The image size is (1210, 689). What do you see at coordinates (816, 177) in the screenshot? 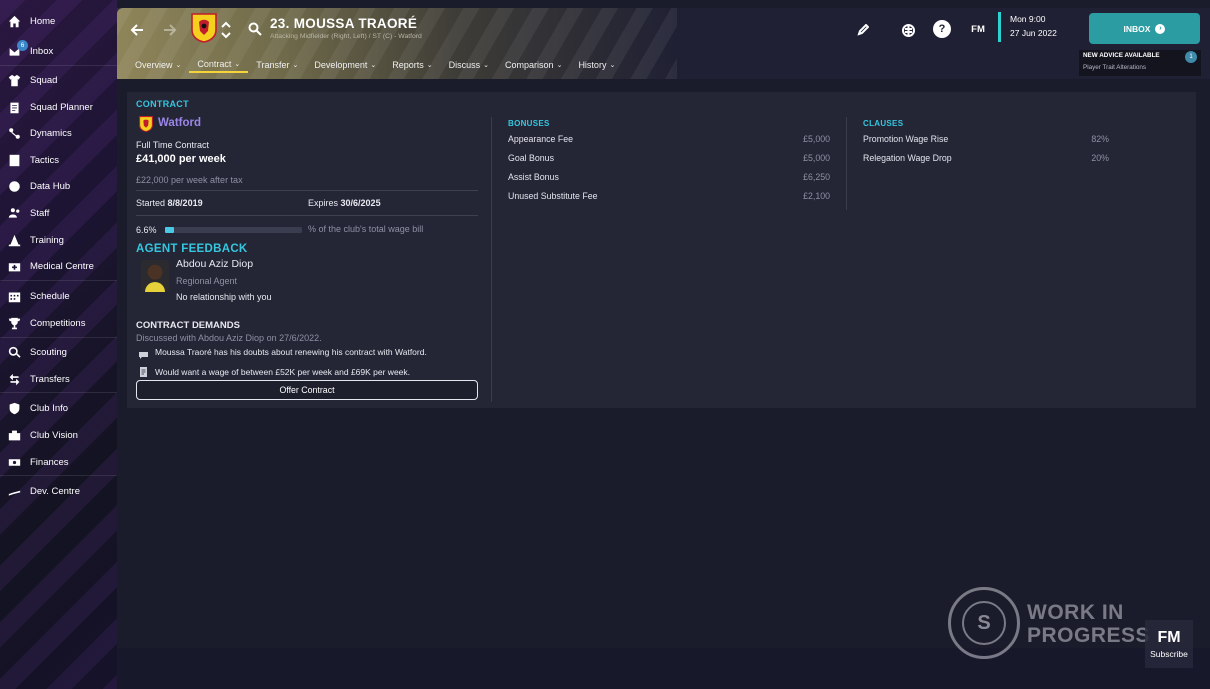
I see `bonus-assist-value: £6,250` at bounding box center [816, 177].